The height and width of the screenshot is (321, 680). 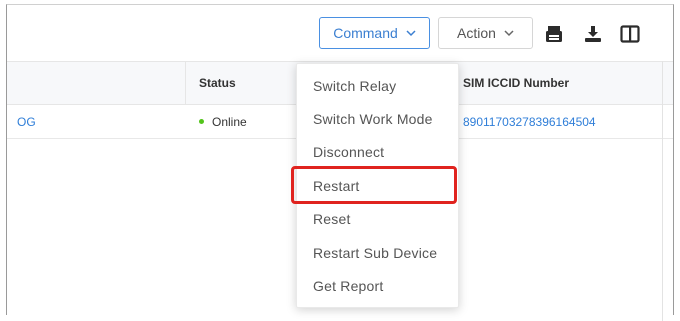 I want to click on action-dropdown-button: Action, so click(x=485, y=33).